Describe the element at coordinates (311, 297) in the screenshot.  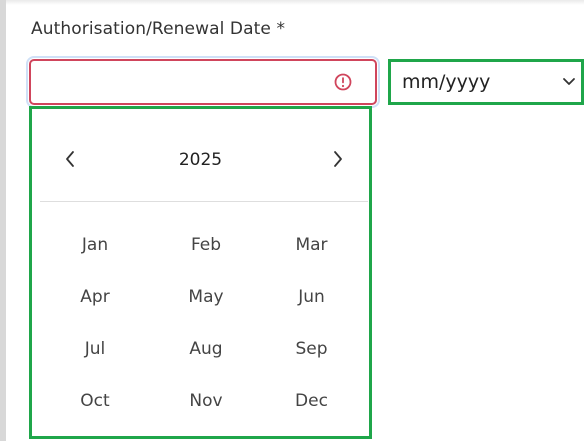
I see `month-jun: Jun` at that location.